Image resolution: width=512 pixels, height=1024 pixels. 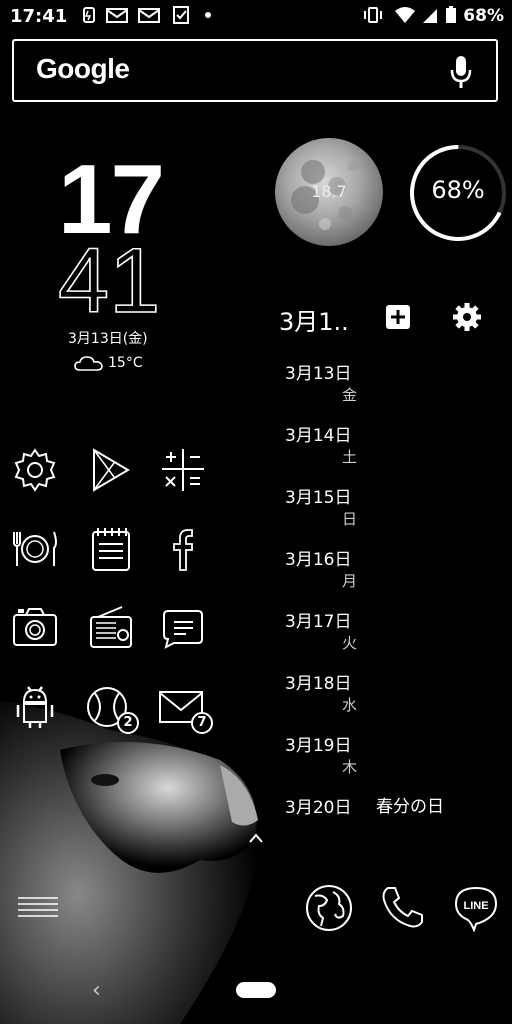 What do you see at coordinates (208, 15) in the screenshot?
I see `dot-icon` at bounding box center [208, 15].